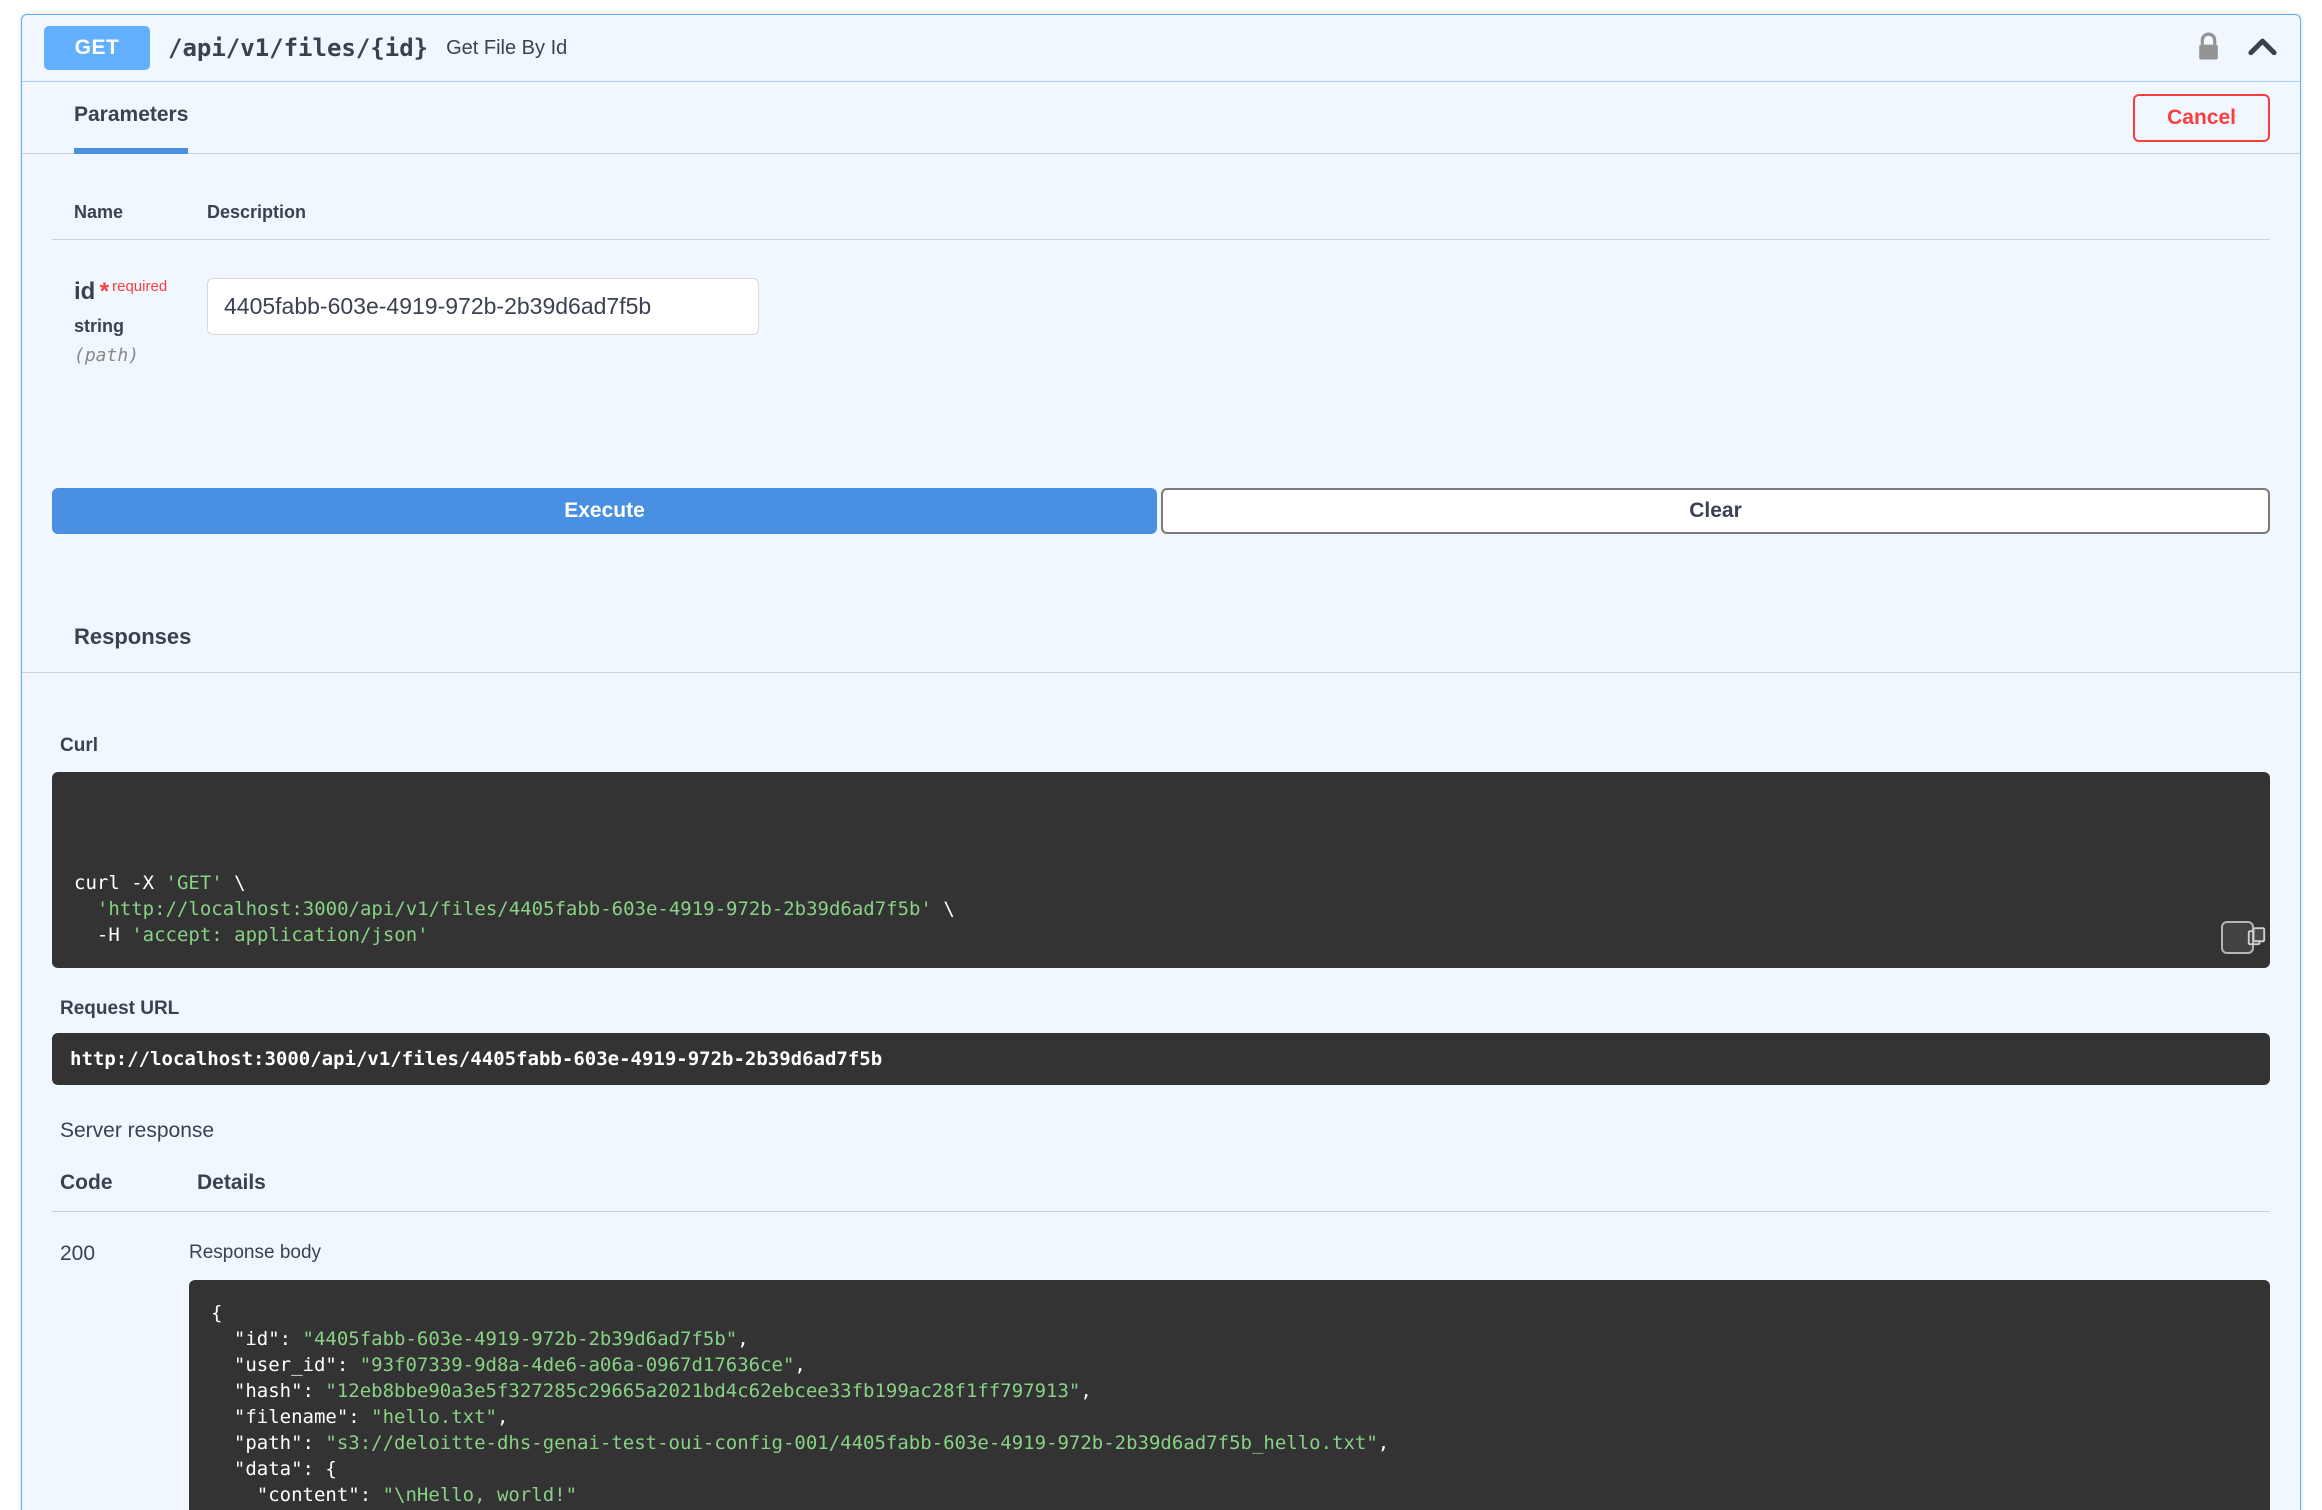 This screenshot has width=2322, height=1510. Describe the element at coordinates (274, 1469) in the screenshot. I see `code-line: "data": {` at that location.